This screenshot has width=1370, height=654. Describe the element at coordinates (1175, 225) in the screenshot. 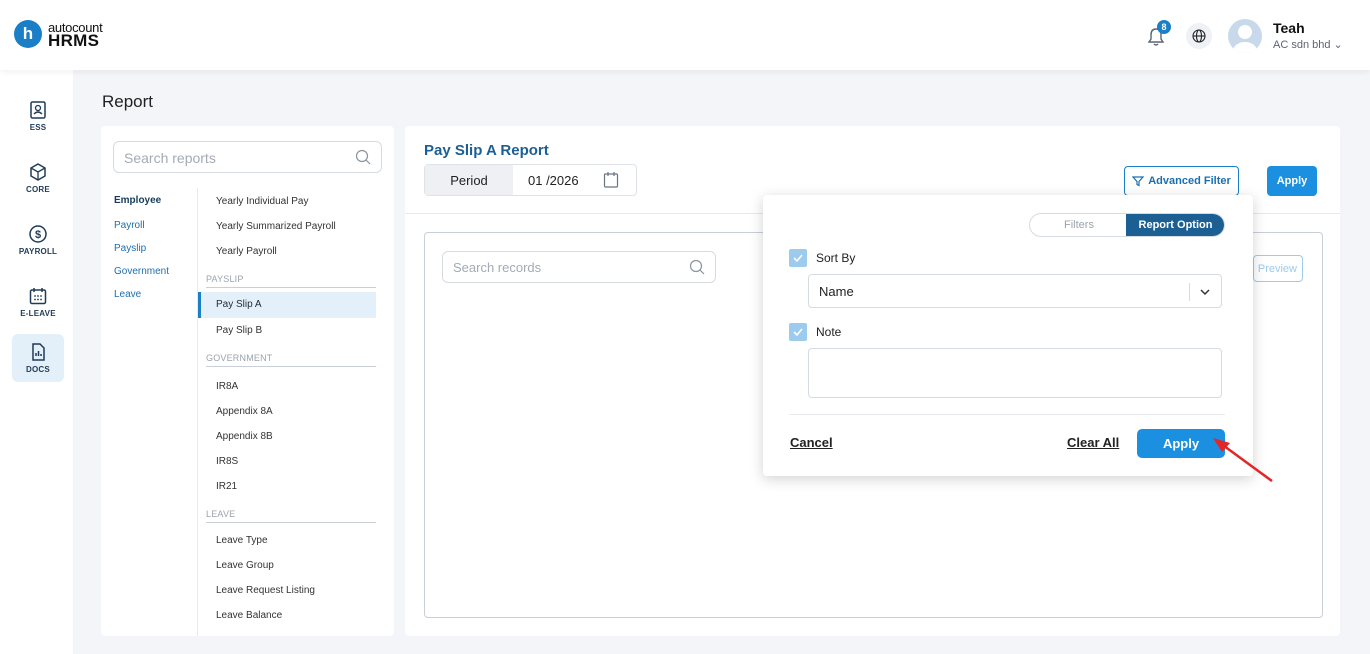

I see `tab-report-option: Report Option` at that location.